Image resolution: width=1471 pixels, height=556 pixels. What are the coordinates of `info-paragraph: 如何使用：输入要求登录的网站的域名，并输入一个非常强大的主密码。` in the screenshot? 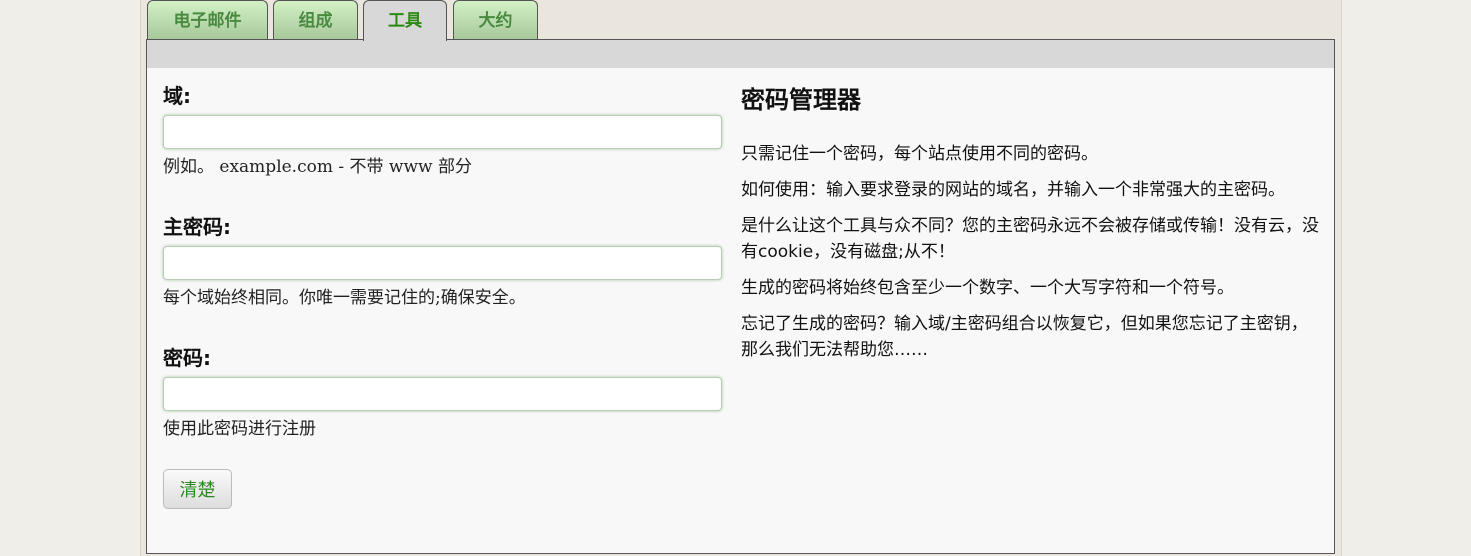 It's located at (1013, 190).